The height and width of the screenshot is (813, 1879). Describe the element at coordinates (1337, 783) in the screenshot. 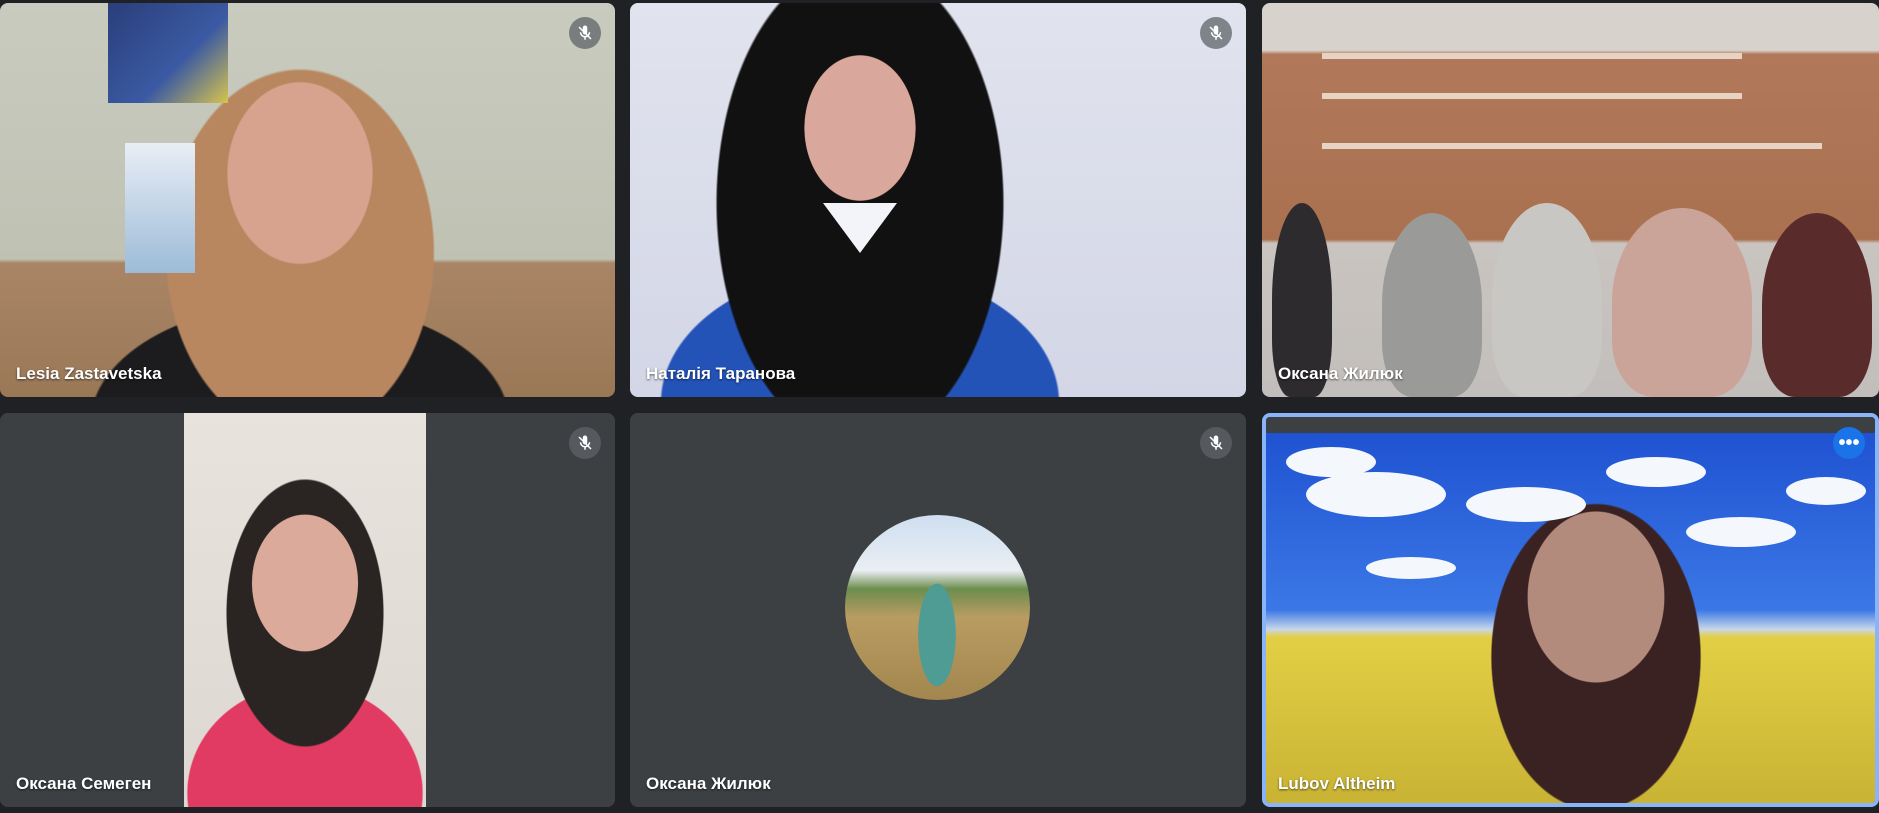

I see `participant-name: Lubov Altheim` at that location.